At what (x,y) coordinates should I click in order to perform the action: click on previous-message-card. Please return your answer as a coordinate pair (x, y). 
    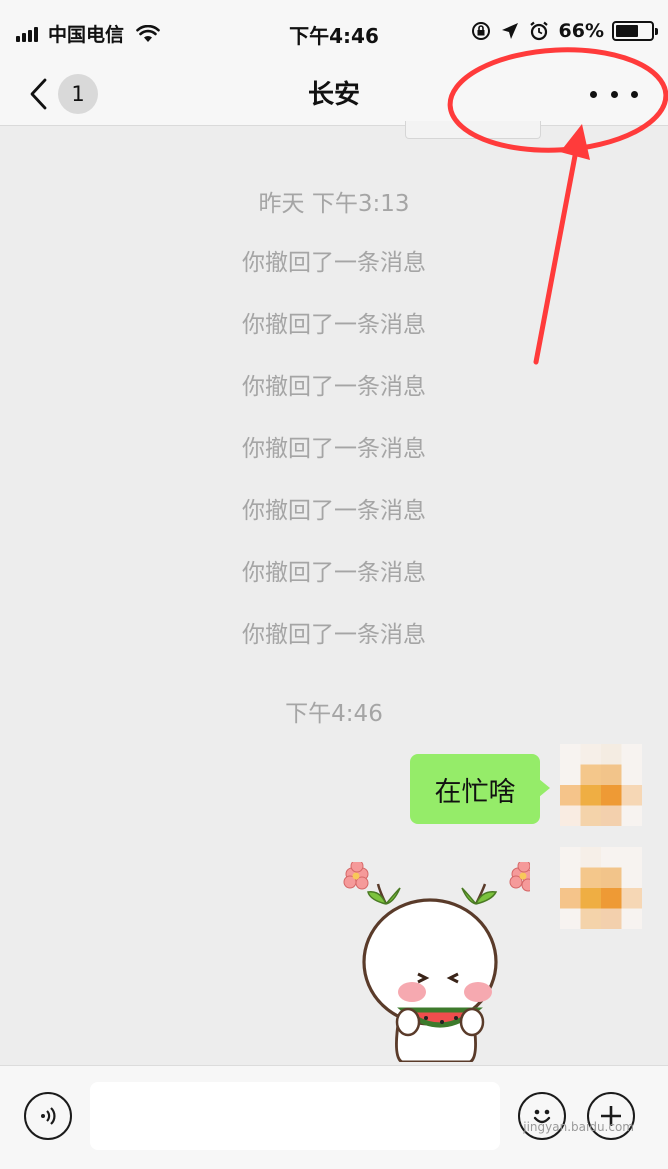
    Looking at the image, I should click on (473, 130).